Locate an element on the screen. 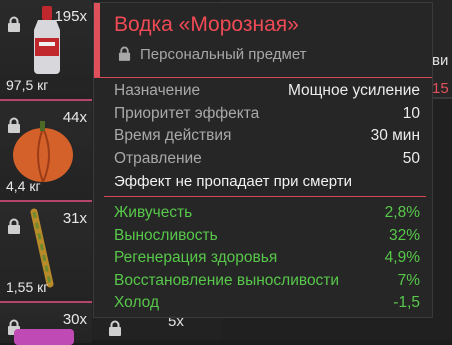 Image resolution: width=452 pixels, height=345 pixels. effect-value: 32% is located at coordinates (404, 235).